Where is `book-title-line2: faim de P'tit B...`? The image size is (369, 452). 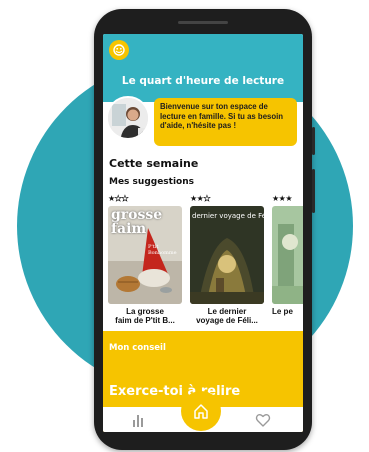 book-title-line2: faim de P'tit B... is located at coordinates (145, 320).